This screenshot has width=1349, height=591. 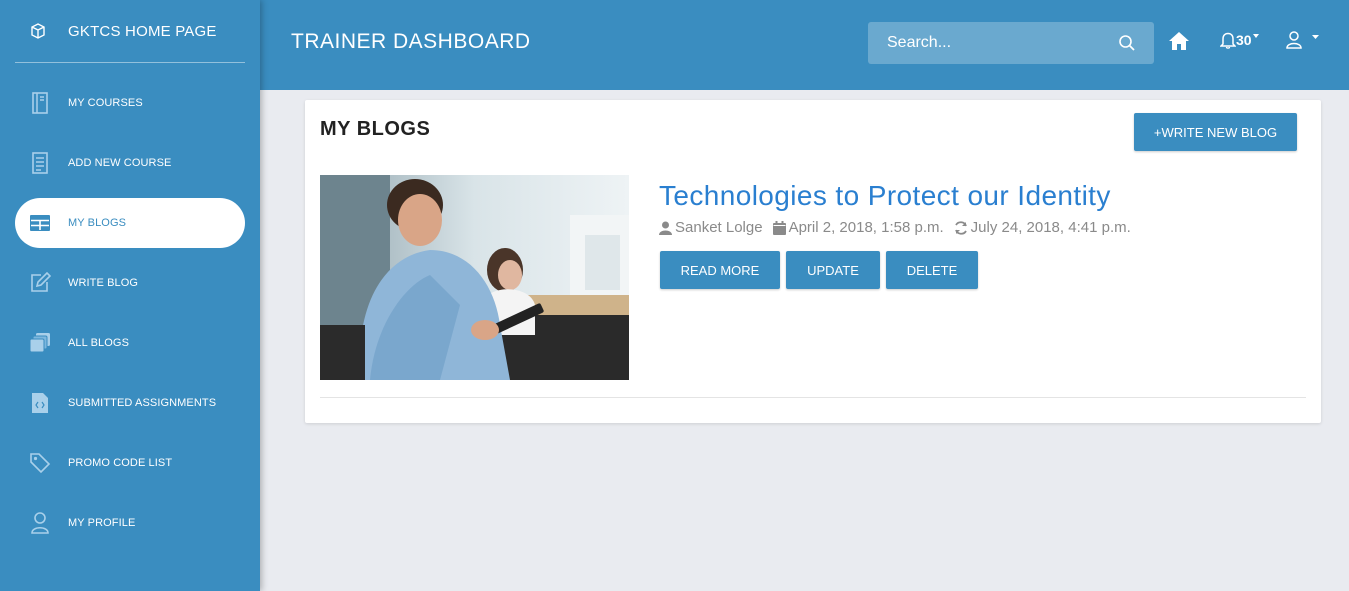 I want to click on sidebar-item-label: MY PROFILE, so click(x=102, y=523).